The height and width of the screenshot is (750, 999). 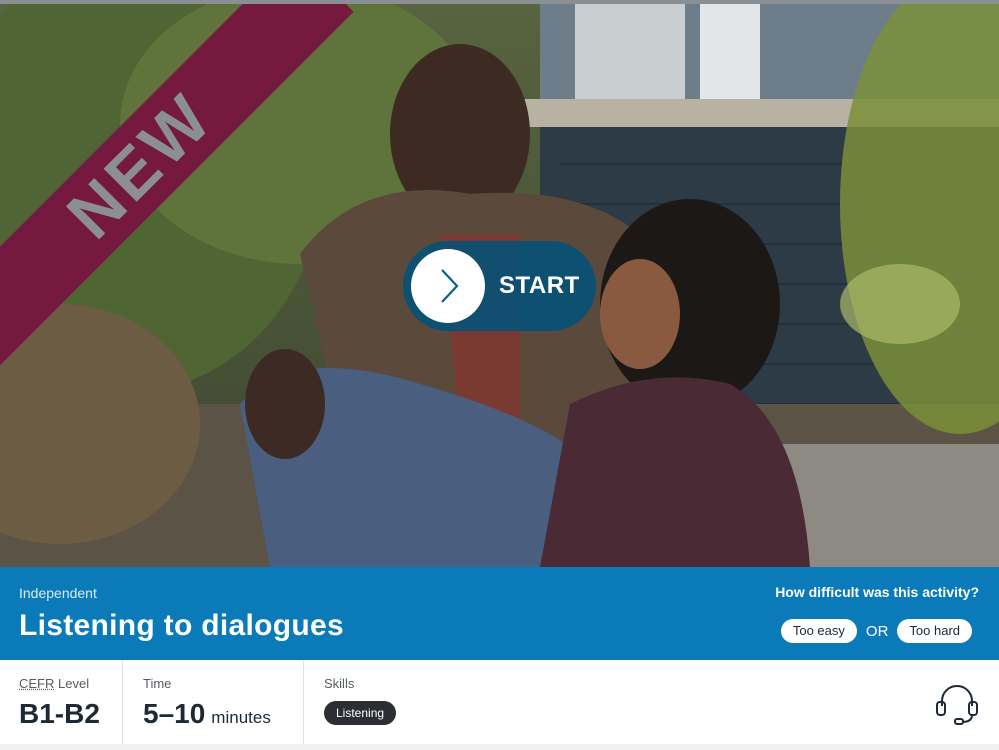 I want to click on too-hard-button: Too hard, so click(x=934, y=631).